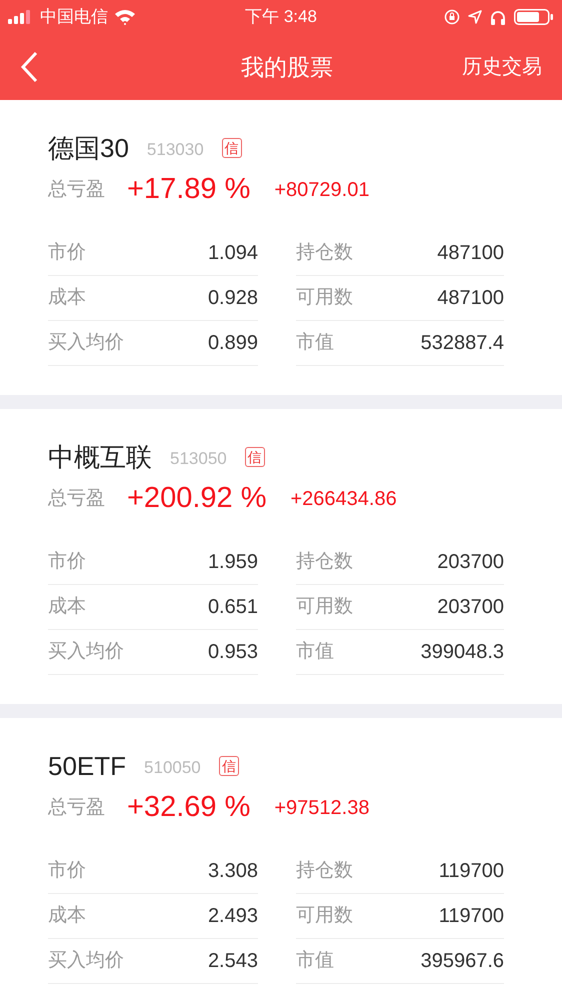 This screenshot has width=562, height=1000. Describe the element at coordinates (188, 190) in the screenshot. I see `profit-percent: +17.89 %` at that location.